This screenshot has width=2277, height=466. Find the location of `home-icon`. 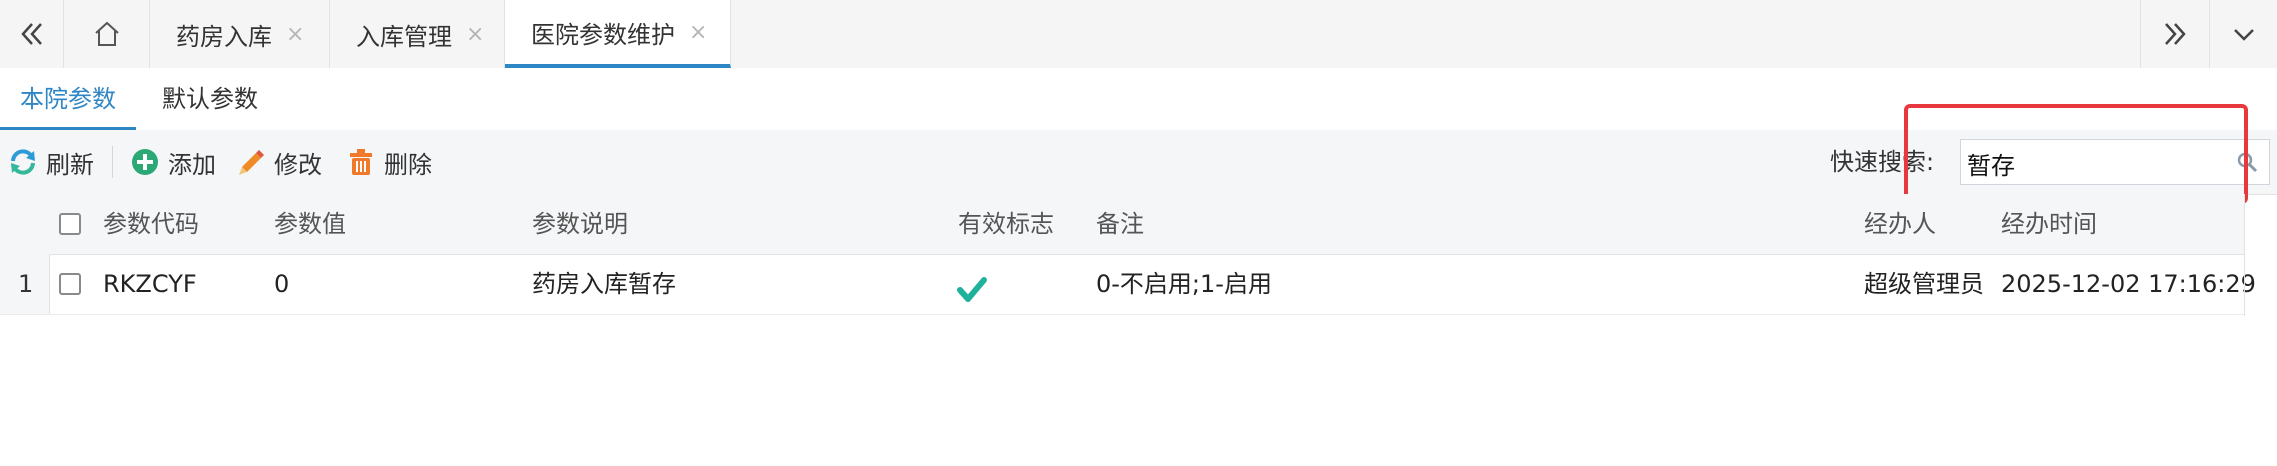

home-icon is located at coordinates (106, 33).